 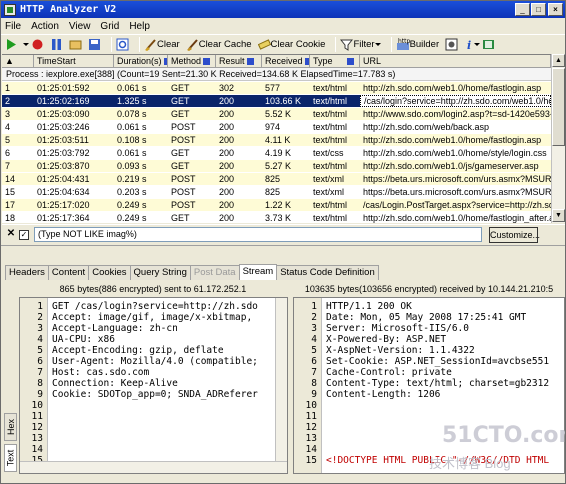 What do you see at coordinates (74, 61) in the screenshot?
I see `column-header-timestart: TimeStart` at bounding box center [74, 61].